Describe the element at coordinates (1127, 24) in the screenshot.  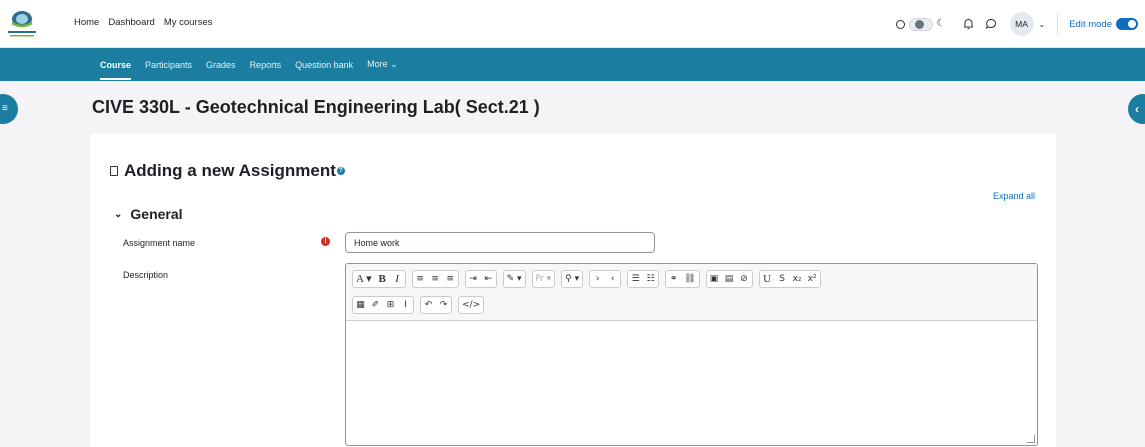
I see `edit-mode-switch` at that location.